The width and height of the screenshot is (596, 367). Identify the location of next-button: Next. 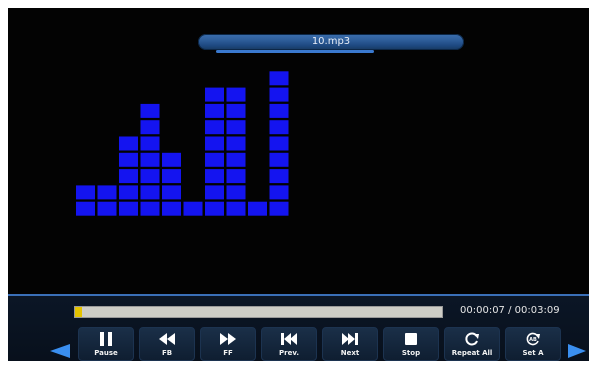
(350, 344).